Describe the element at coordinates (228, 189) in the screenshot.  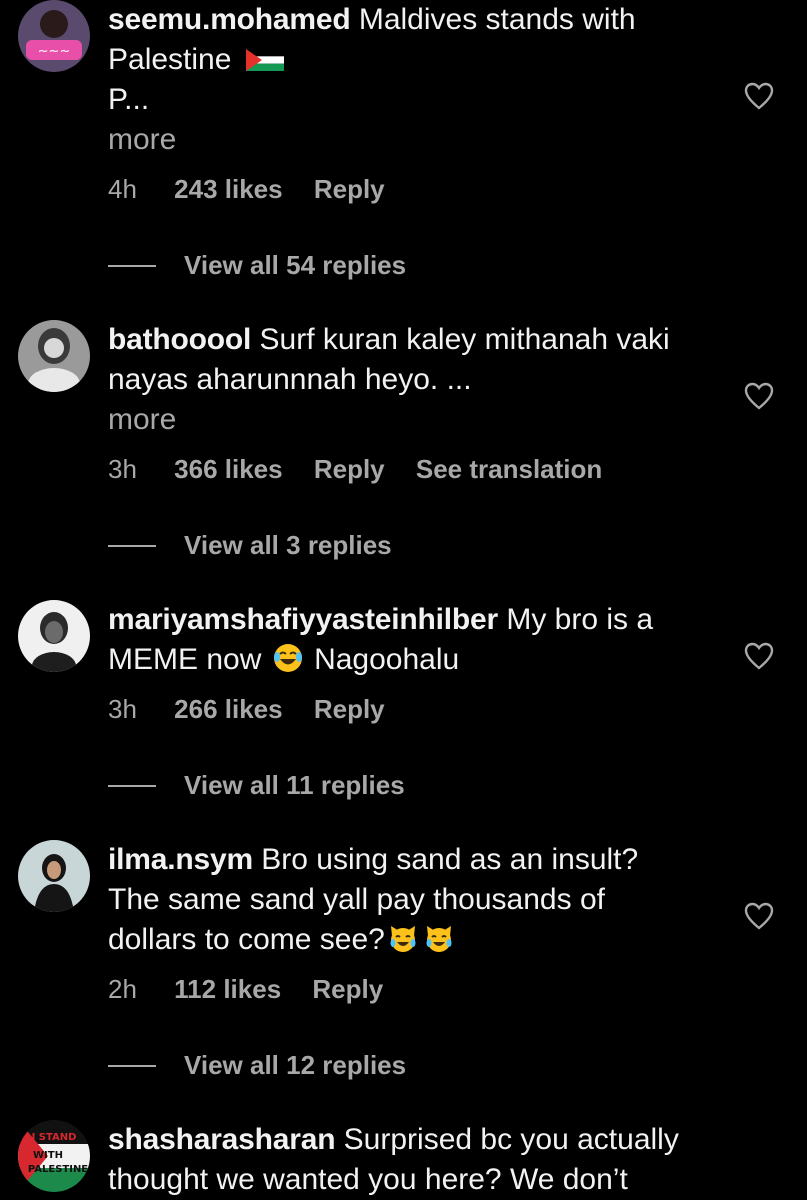
I see `likes-count: 243 likes` at that location.